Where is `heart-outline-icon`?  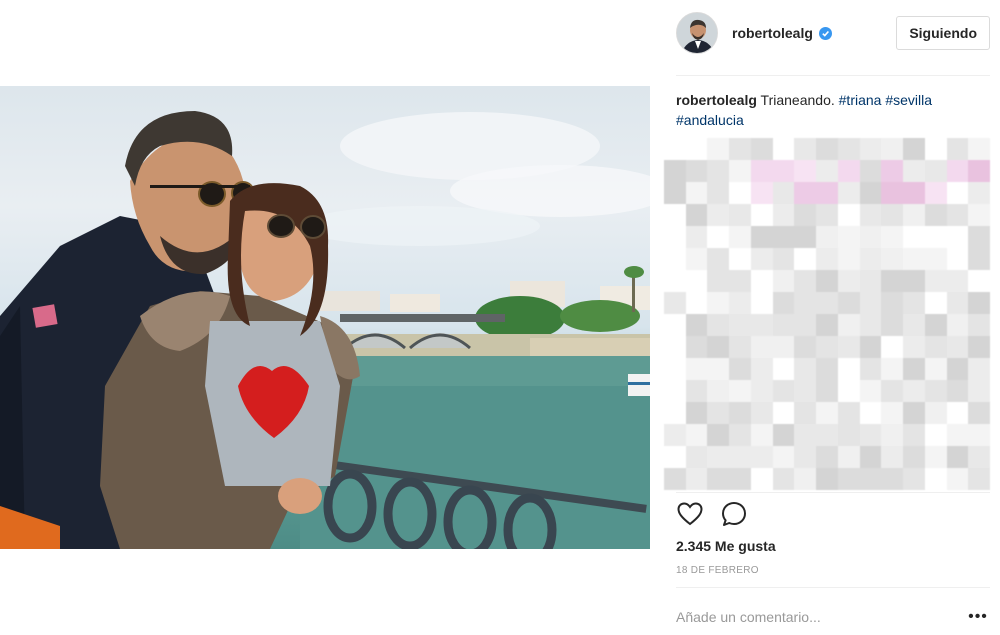
heart-outline-icon is located at coordinates (690, 514).